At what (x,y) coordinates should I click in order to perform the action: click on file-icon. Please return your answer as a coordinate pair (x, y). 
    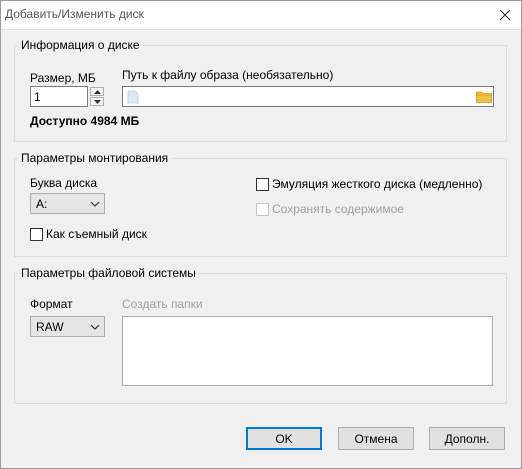
    Looking at the image, I should click on (133, 96).